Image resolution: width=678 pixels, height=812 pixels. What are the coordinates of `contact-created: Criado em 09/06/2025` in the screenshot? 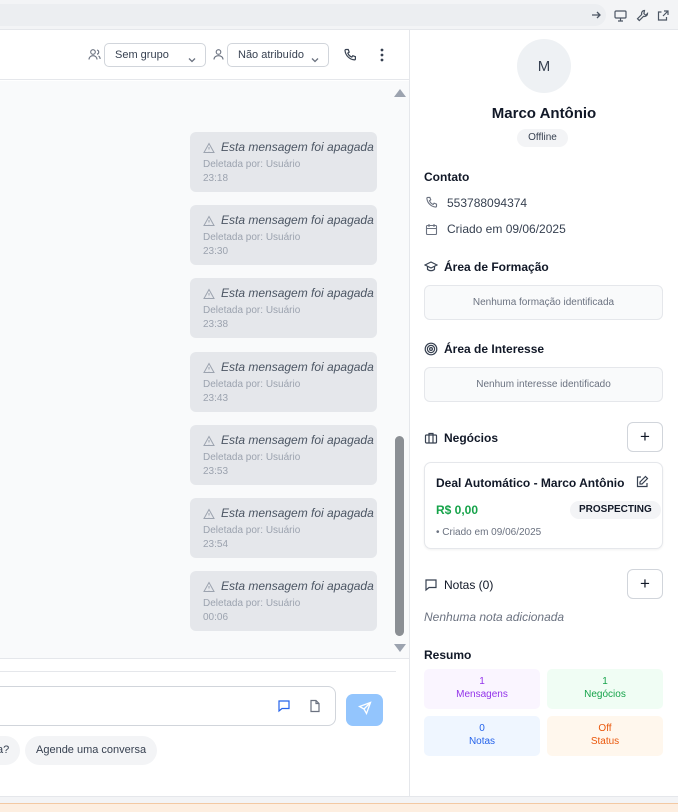 It's located at (506, 229).